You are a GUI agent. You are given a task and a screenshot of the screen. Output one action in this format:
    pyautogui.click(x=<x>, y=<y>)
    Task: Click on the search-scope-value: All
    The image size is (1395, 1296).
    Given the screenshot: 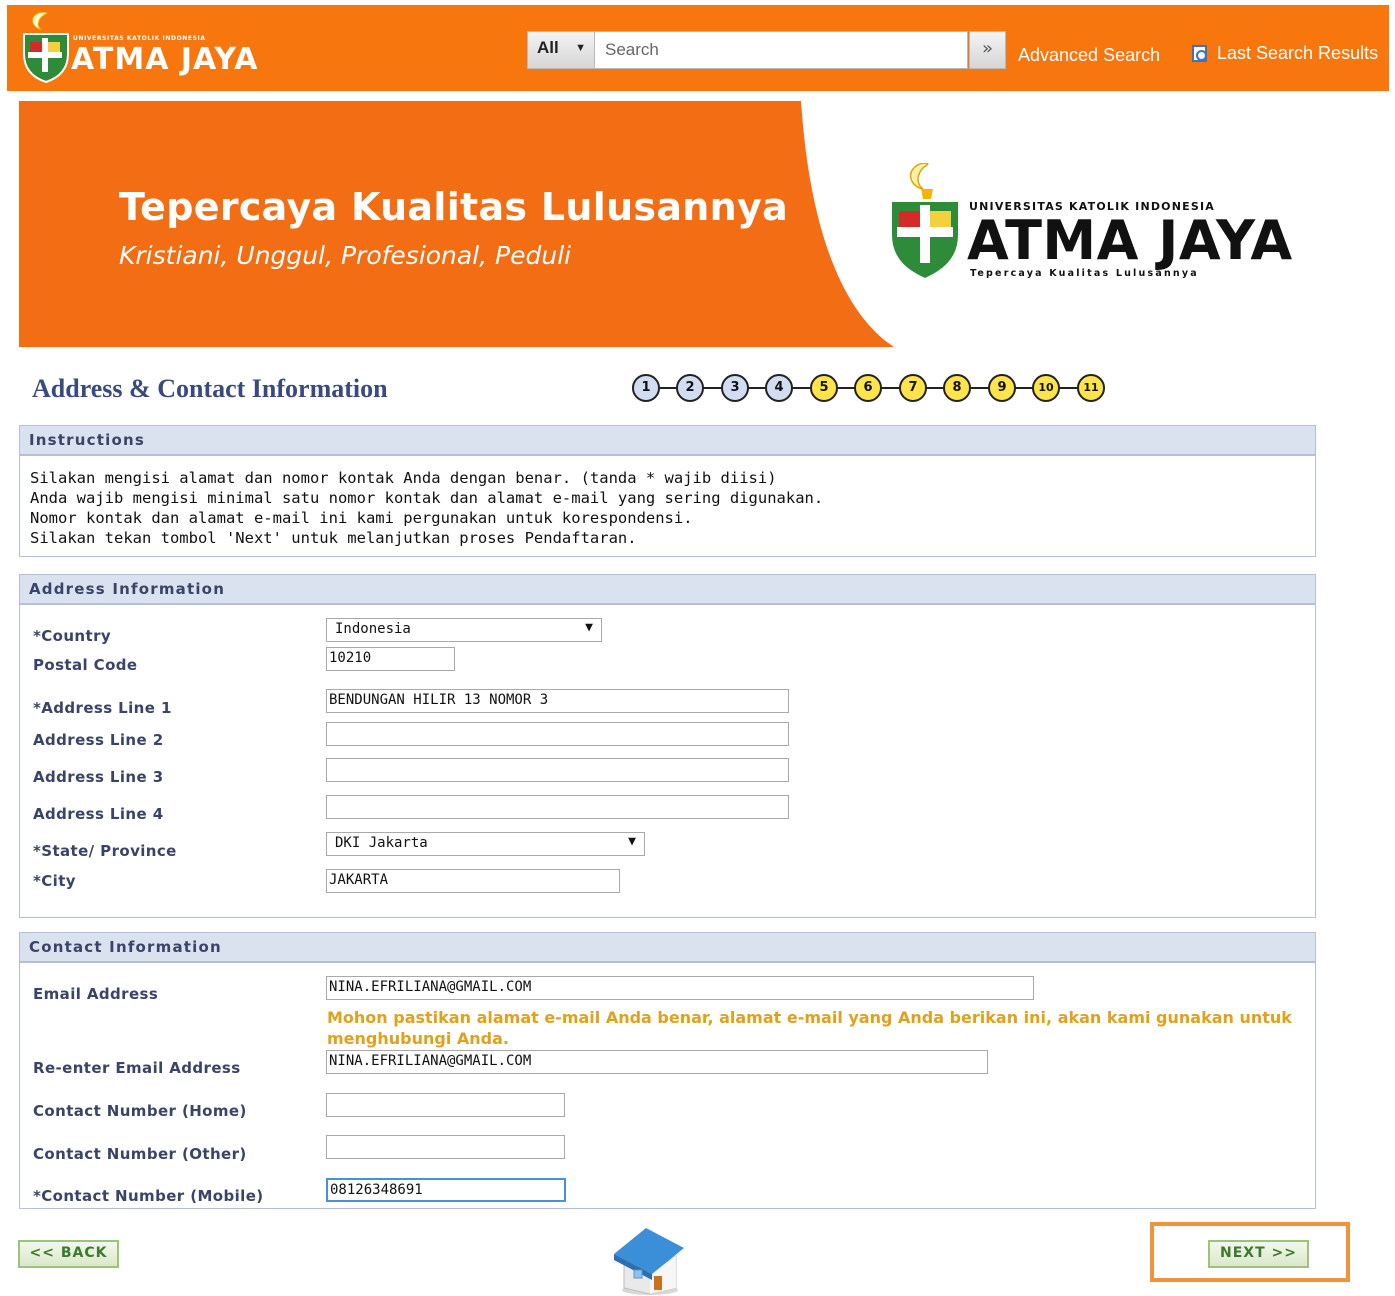 What is the action you would take?
    pyautogui.click(x=548, y=47)
    